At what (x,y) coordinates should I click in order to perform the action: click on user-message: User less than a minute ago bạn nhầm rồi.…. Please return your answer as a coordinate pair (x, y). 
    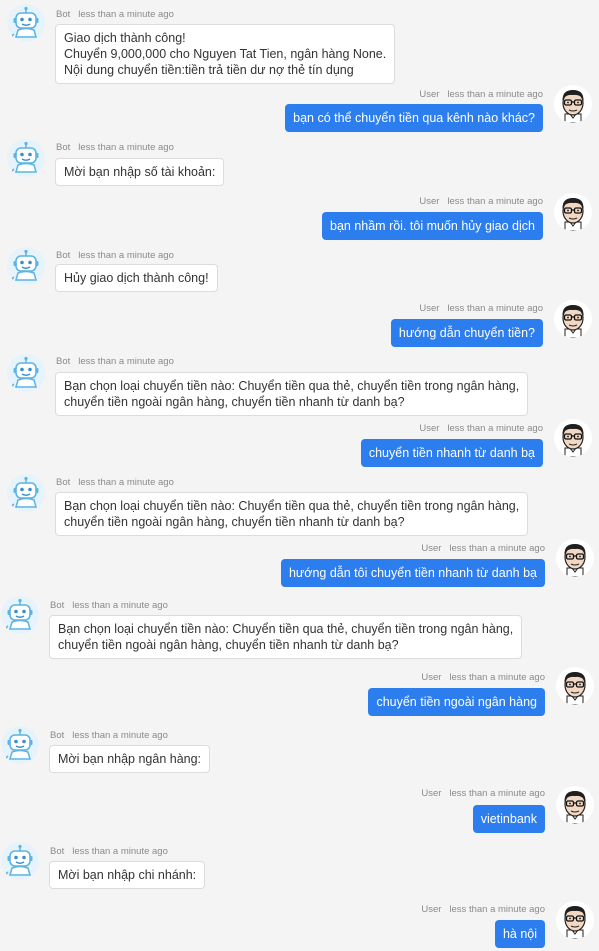
    Looking at the image, I should click on (299, 217).